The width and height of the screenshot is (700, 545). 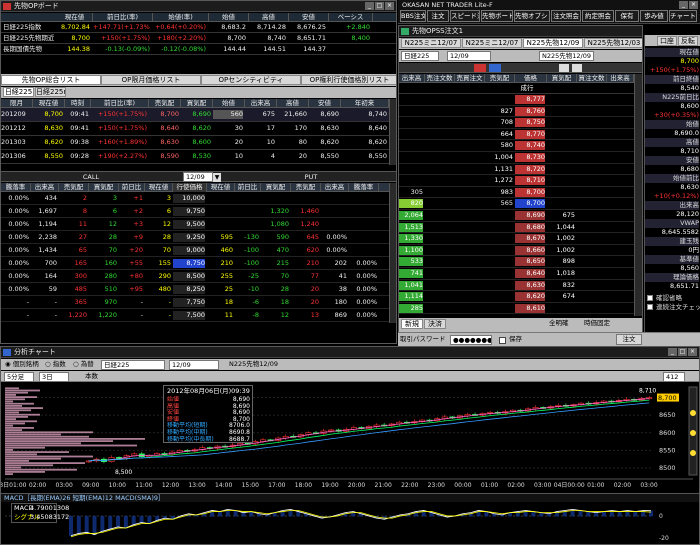 I want to click on chart-maximize-icon: □, so click(x=682, y=352).